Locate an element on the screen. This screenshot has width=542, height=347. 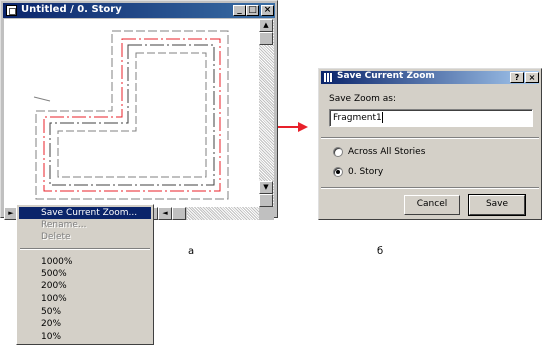
zoom-name-input: Fragment1 is located at coordinates (431, 118).